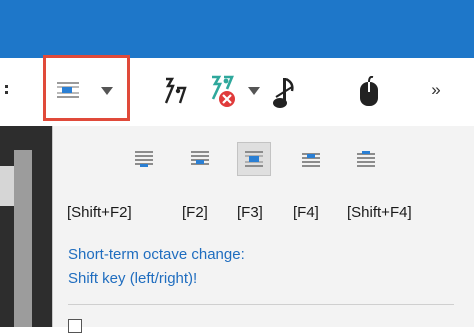  What do you see at coordinates (133, 278) in the screenshot?
I see `octave-hint-line2: Shift key (left/right)!` at bounding box center [133, 278].